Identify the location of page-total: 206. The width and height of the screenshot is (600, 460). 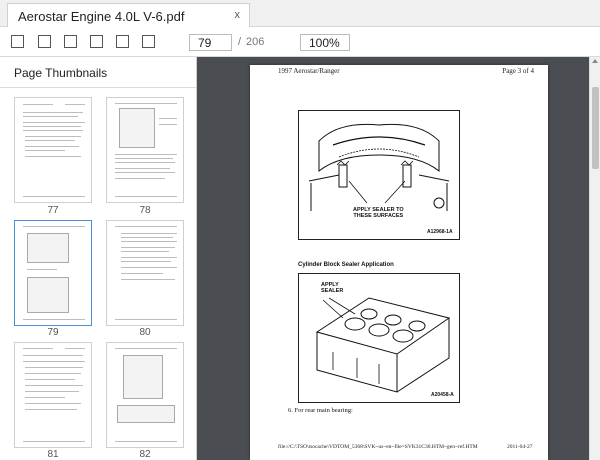
(255, 42).